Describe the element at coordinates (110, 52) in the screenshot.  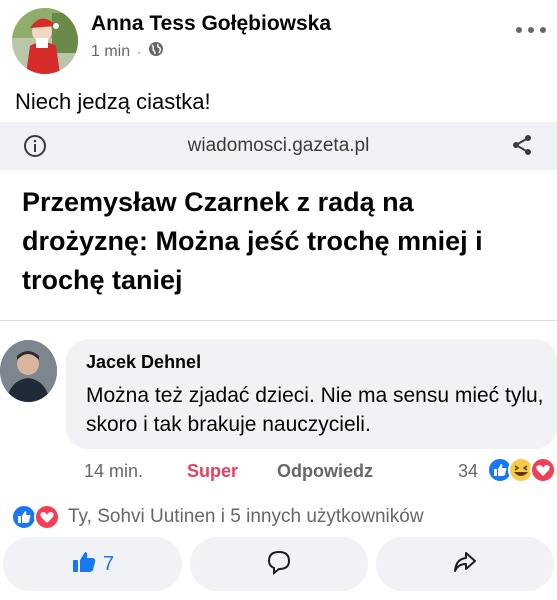
I see `post-time: 1 min` at that location.